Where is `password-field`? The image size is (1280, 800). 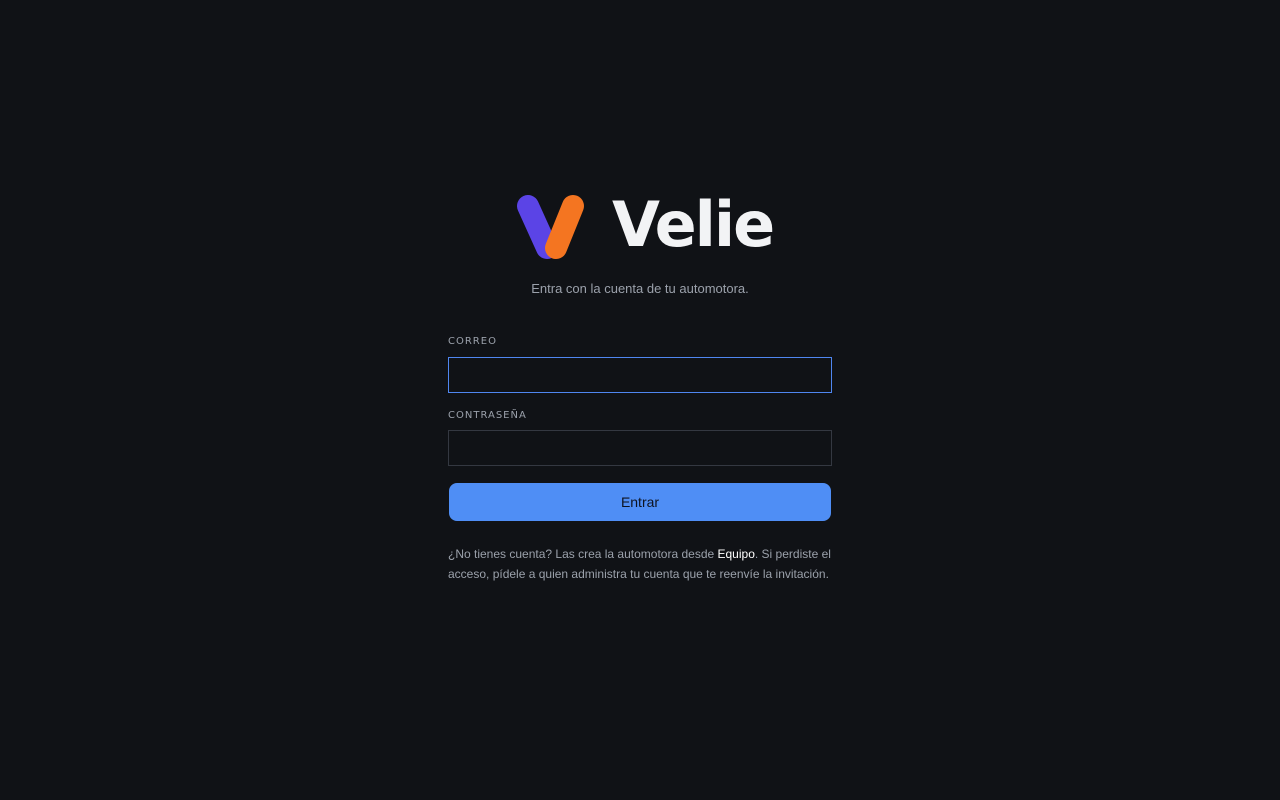
password-field is located at coordinates (640, 448).